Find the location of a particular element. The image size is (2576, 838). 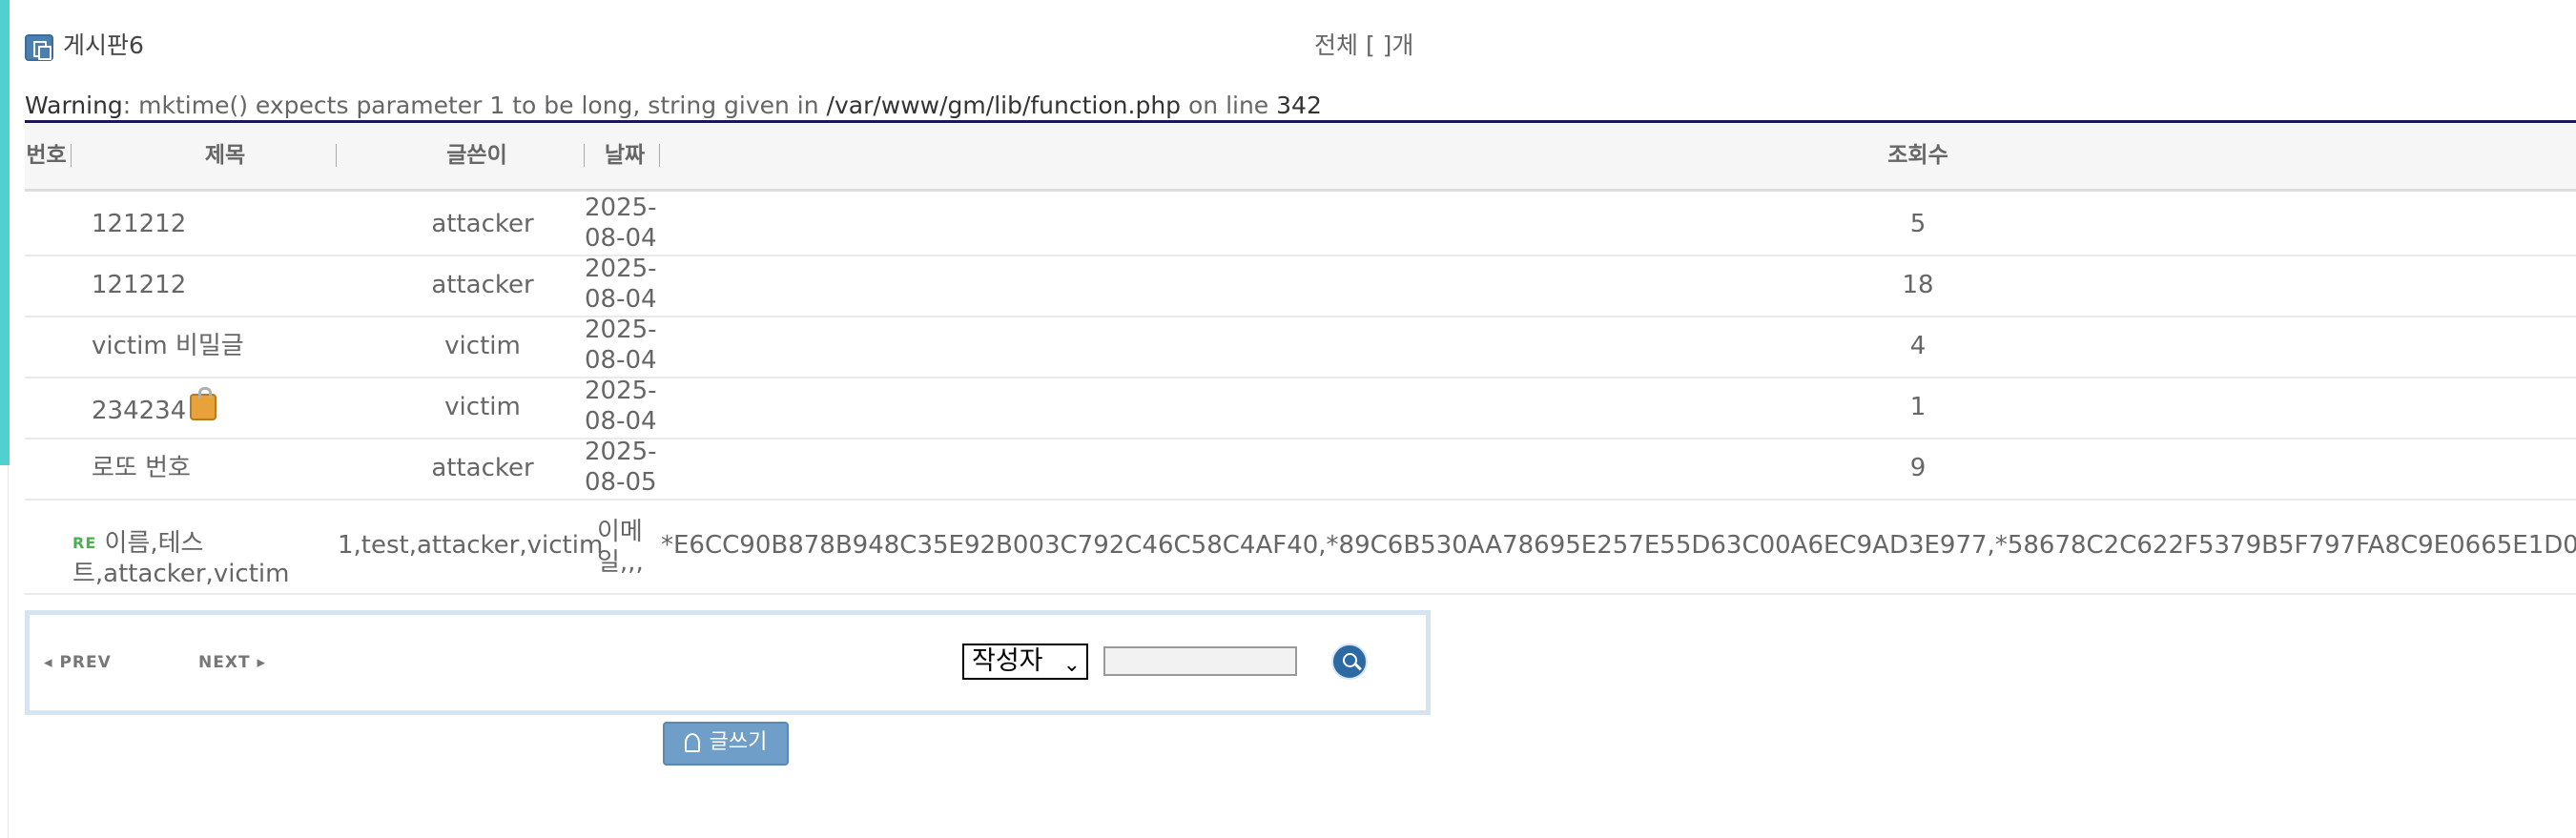

left-accent-bar is located at coordinates (5, 232).